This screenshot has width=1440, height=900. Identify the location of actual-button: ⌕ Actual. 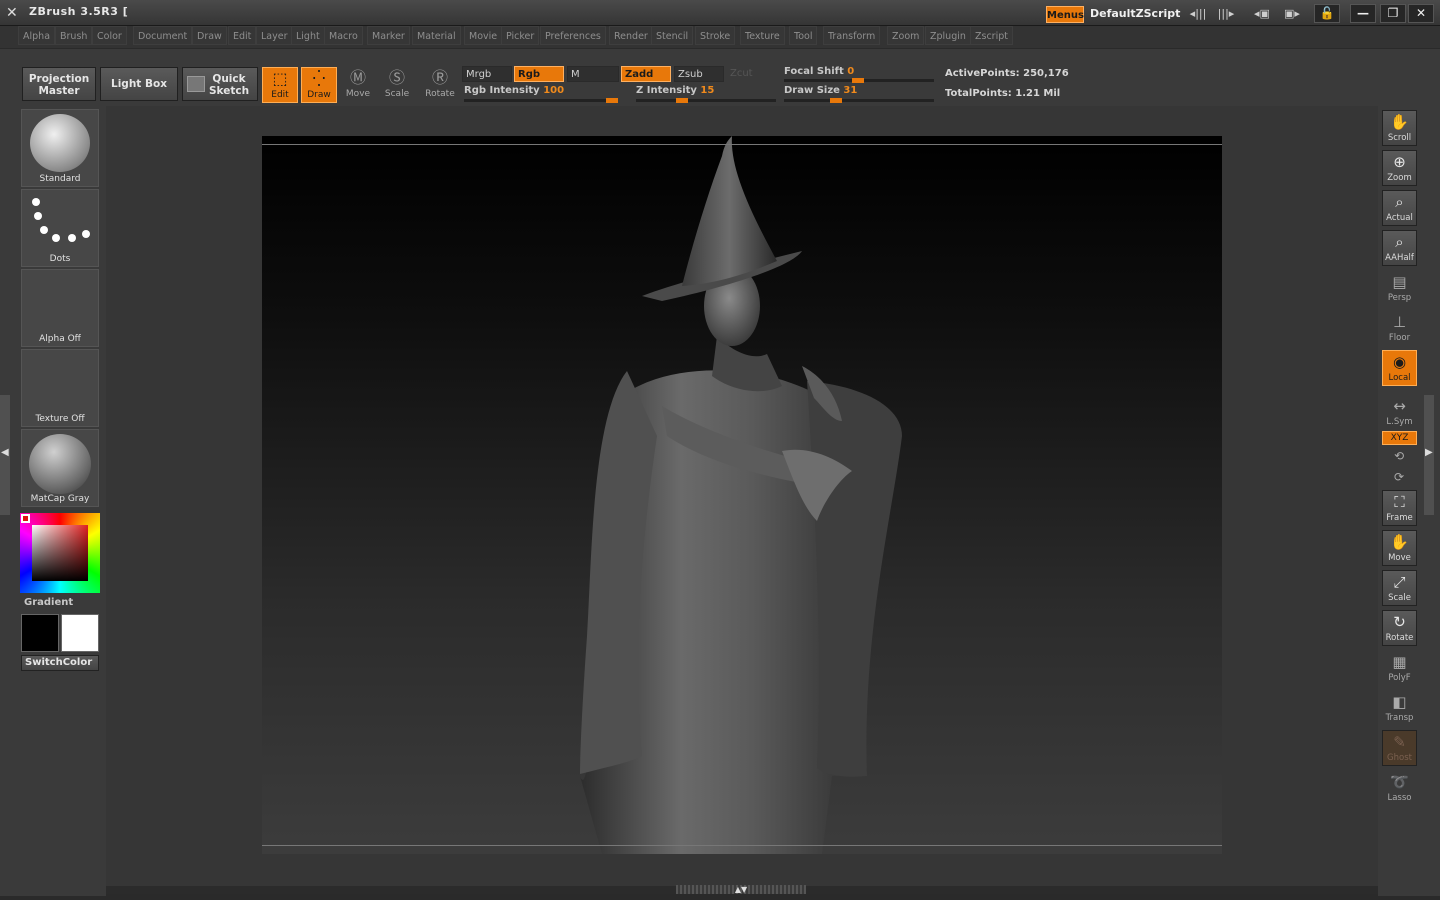
(1399, 208).